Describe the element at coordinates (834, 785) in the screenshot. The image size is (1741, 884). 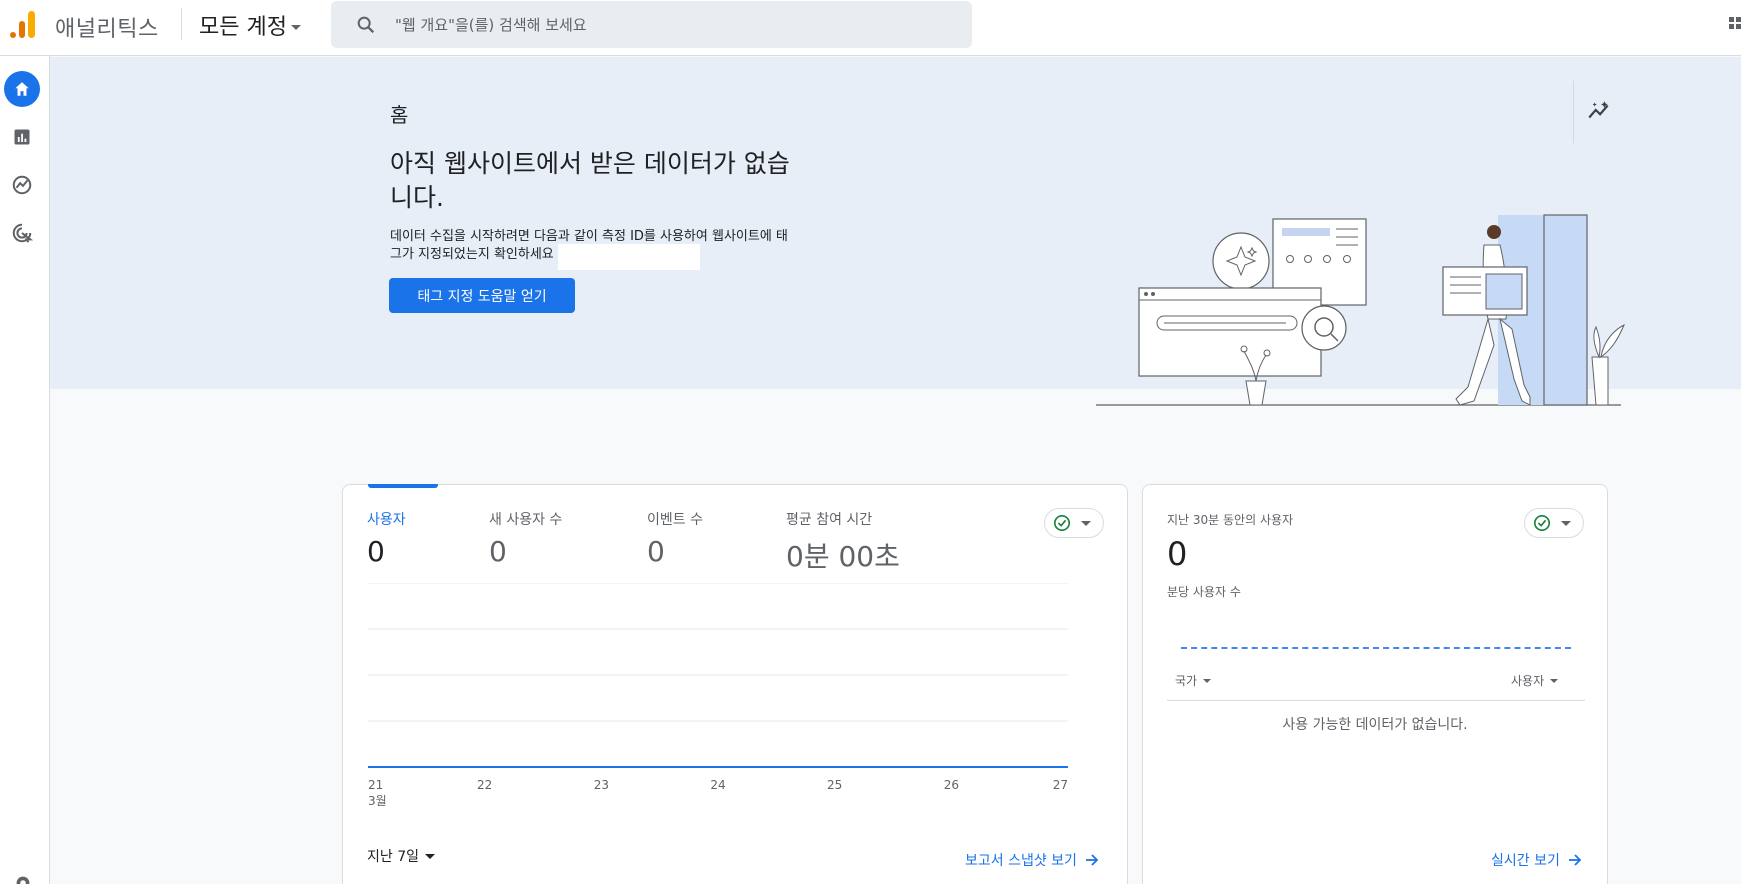
I see `x-tick-label: 25` at that location.